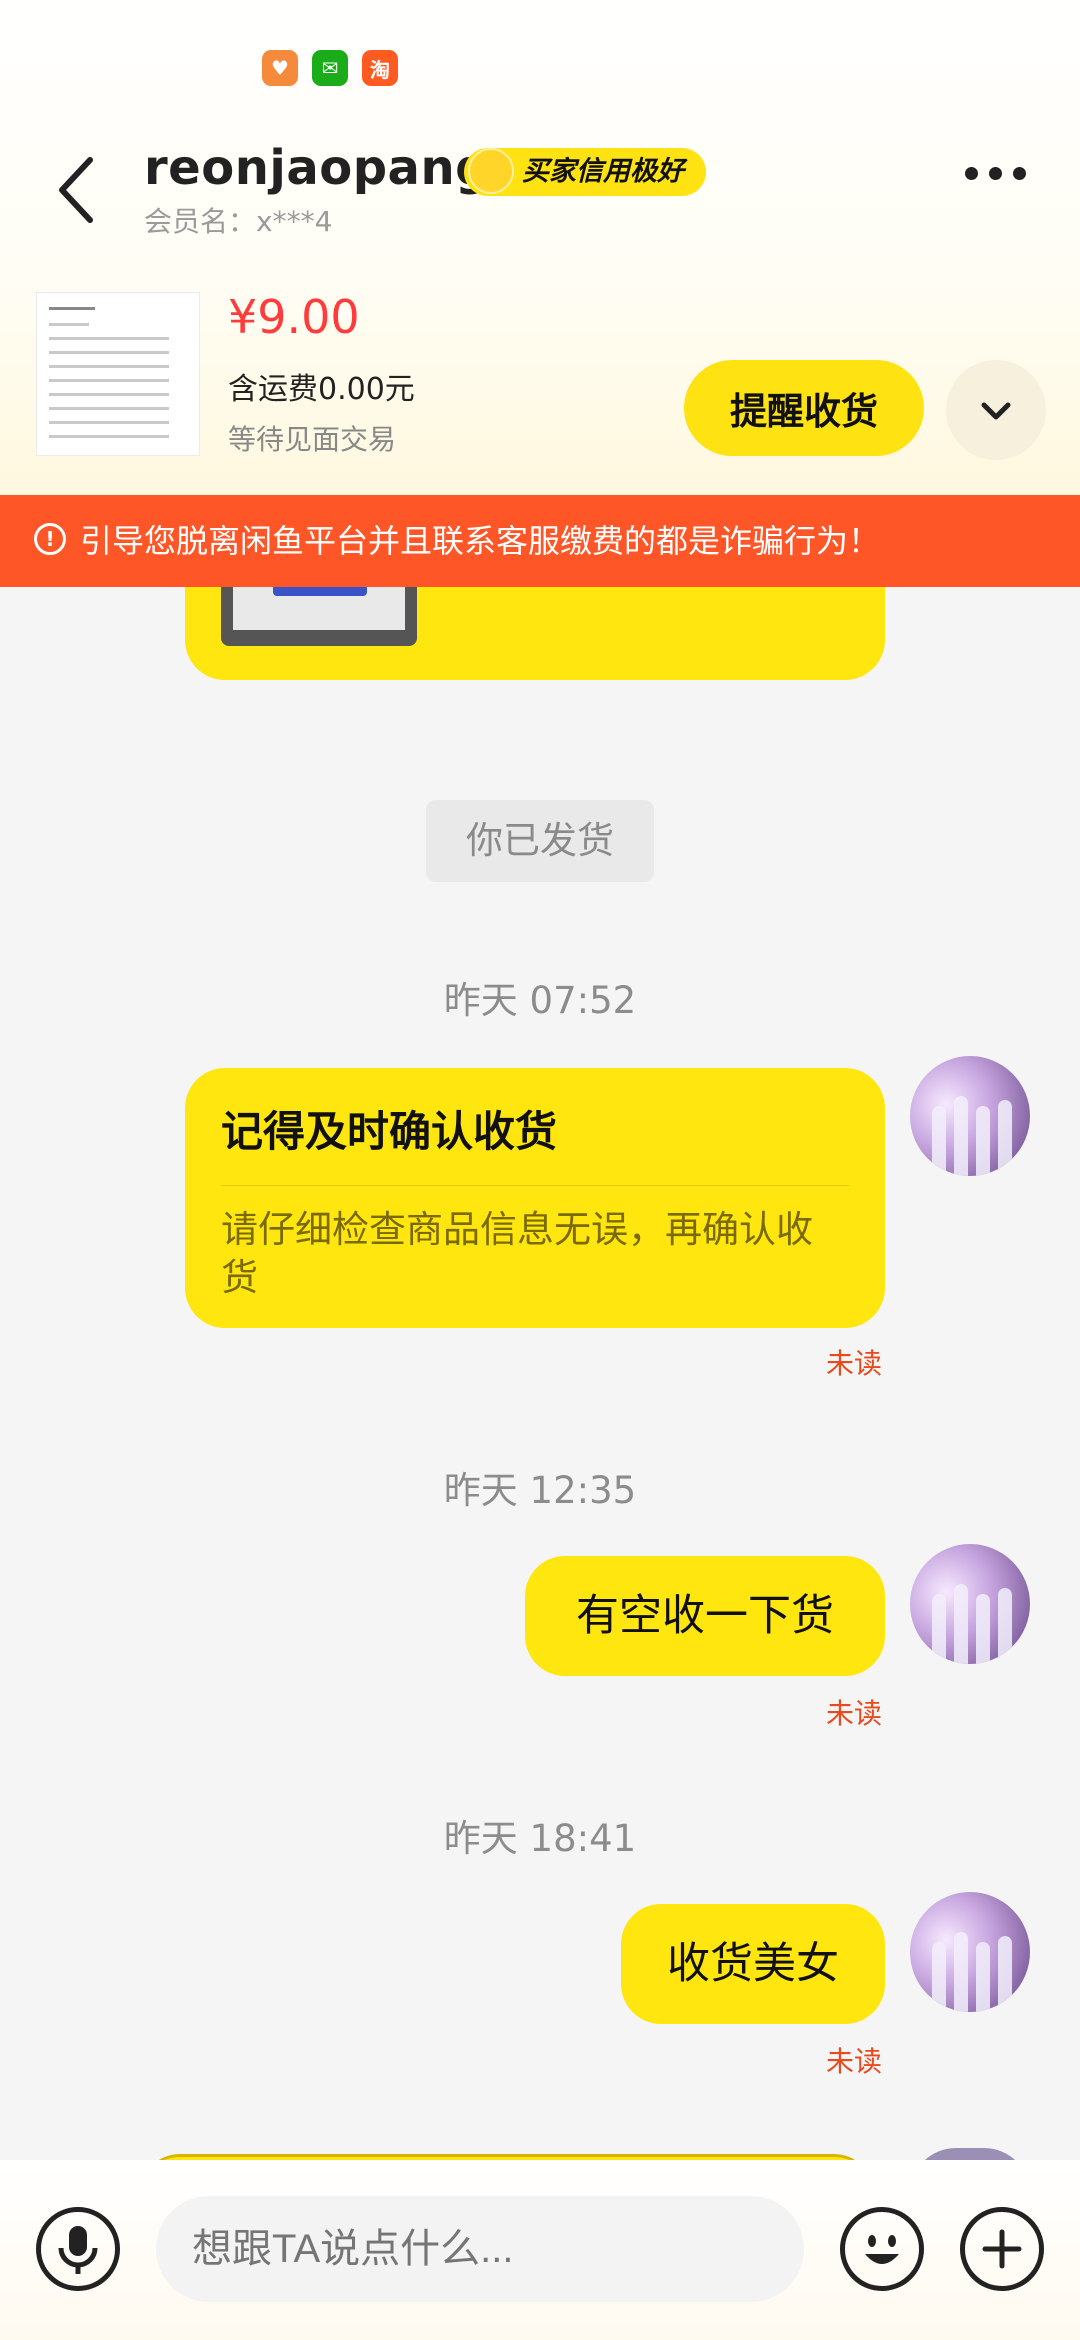 The image size is (1080, 2340). Describe the element at coordinates (280, 68) in the screenshot. I see `health-icon: ♥` at that location.